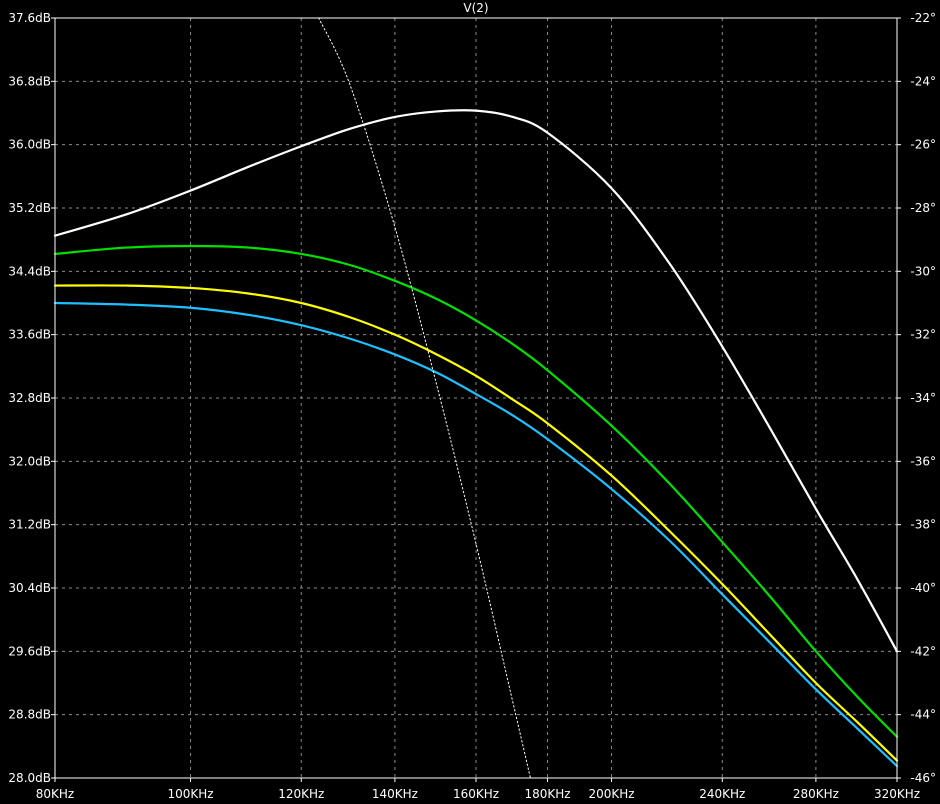  I want to click on x-tick-label: 200KHz, so click(611, 794).